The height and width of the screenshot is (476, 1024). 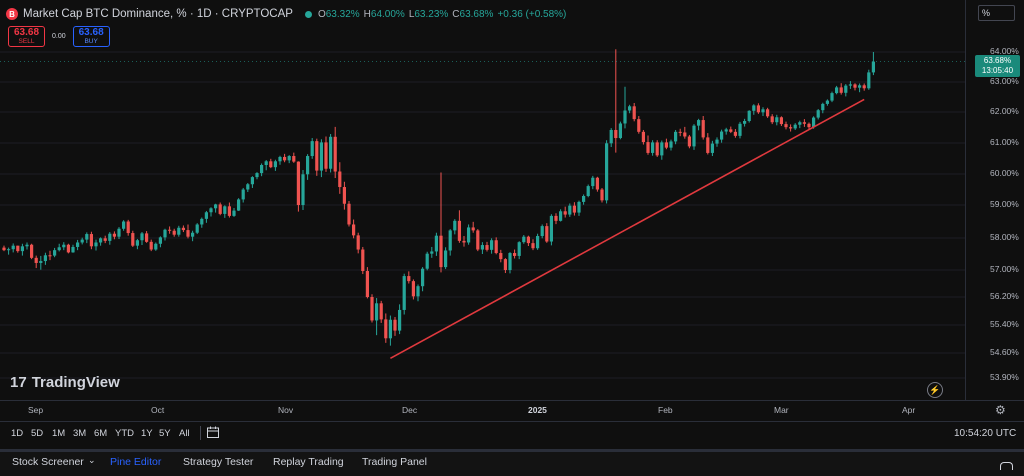 What do you see at coordinates (26, 36) in the screenshot?
I see `sell-button: 63.68 SELL` at bounding box center [26, 36].